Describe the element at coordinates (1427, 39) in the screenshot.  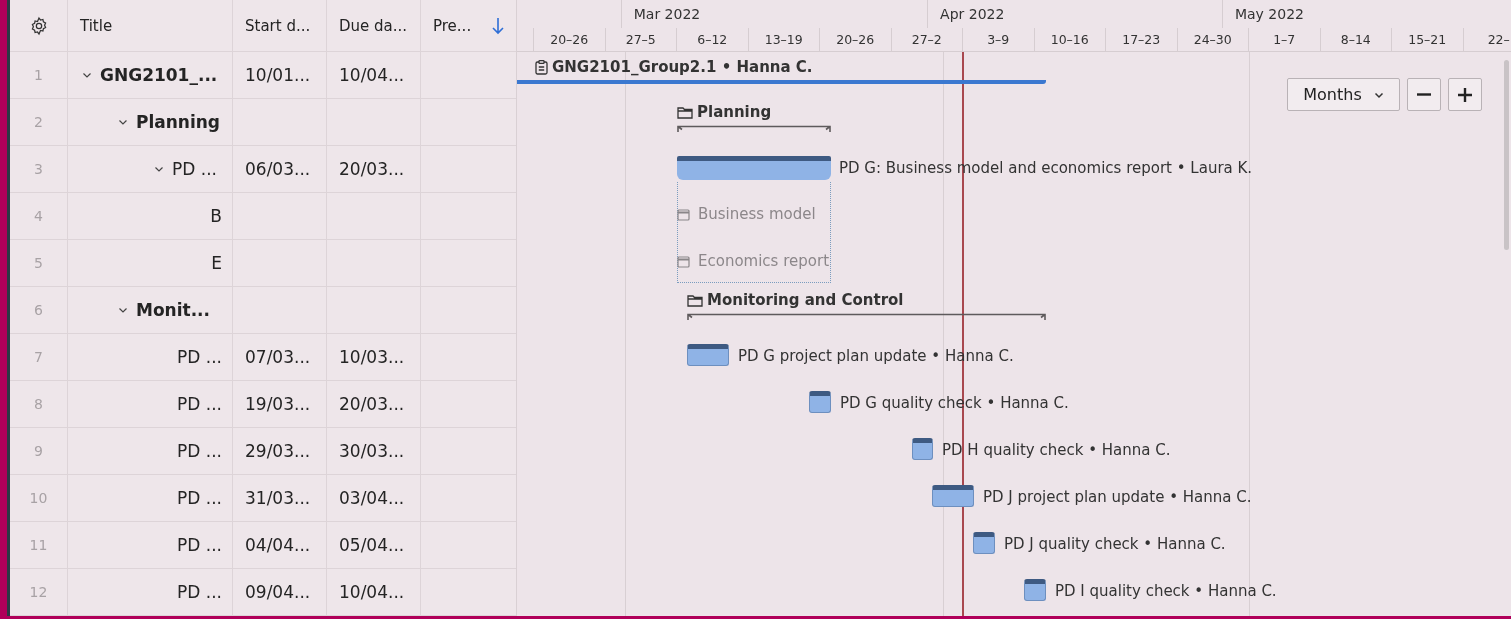
I see `week-label: 15–21` at that location.